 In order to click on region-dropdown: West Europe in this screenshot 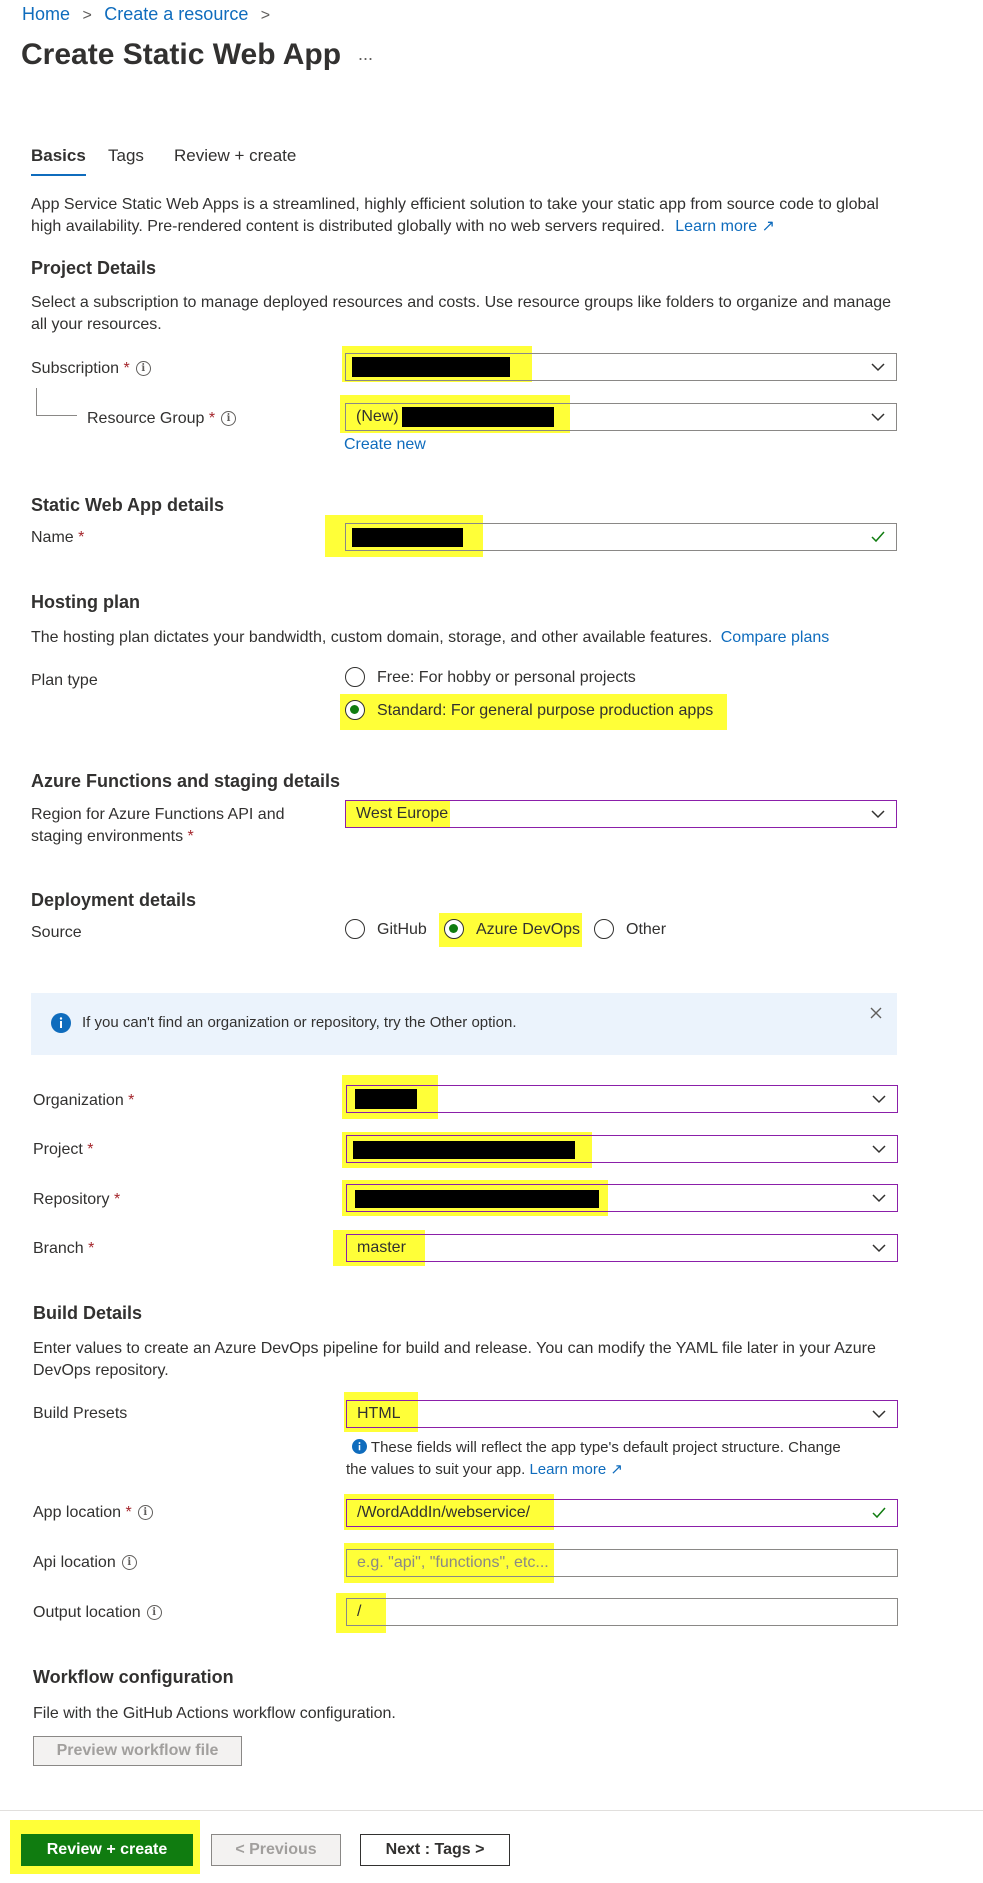, I will do `click(621, 814)`.